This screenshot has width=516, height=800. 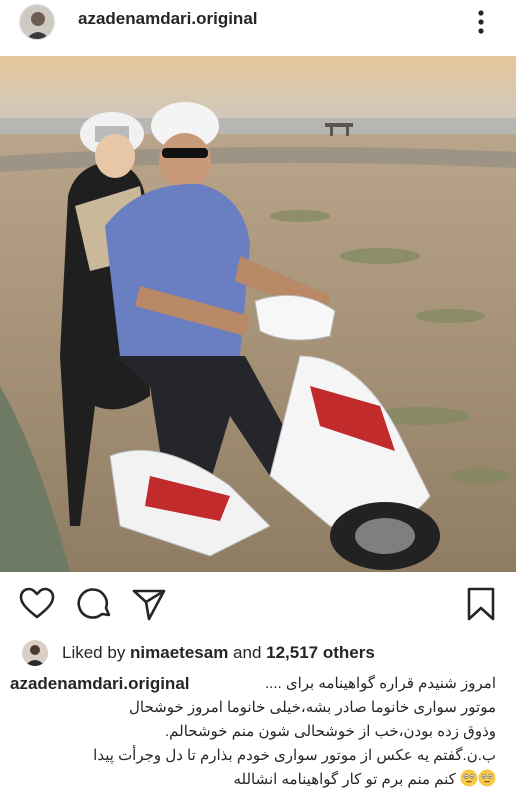 I want to click on liked-by-prefix: Liked by, so click(x=96, y=652).